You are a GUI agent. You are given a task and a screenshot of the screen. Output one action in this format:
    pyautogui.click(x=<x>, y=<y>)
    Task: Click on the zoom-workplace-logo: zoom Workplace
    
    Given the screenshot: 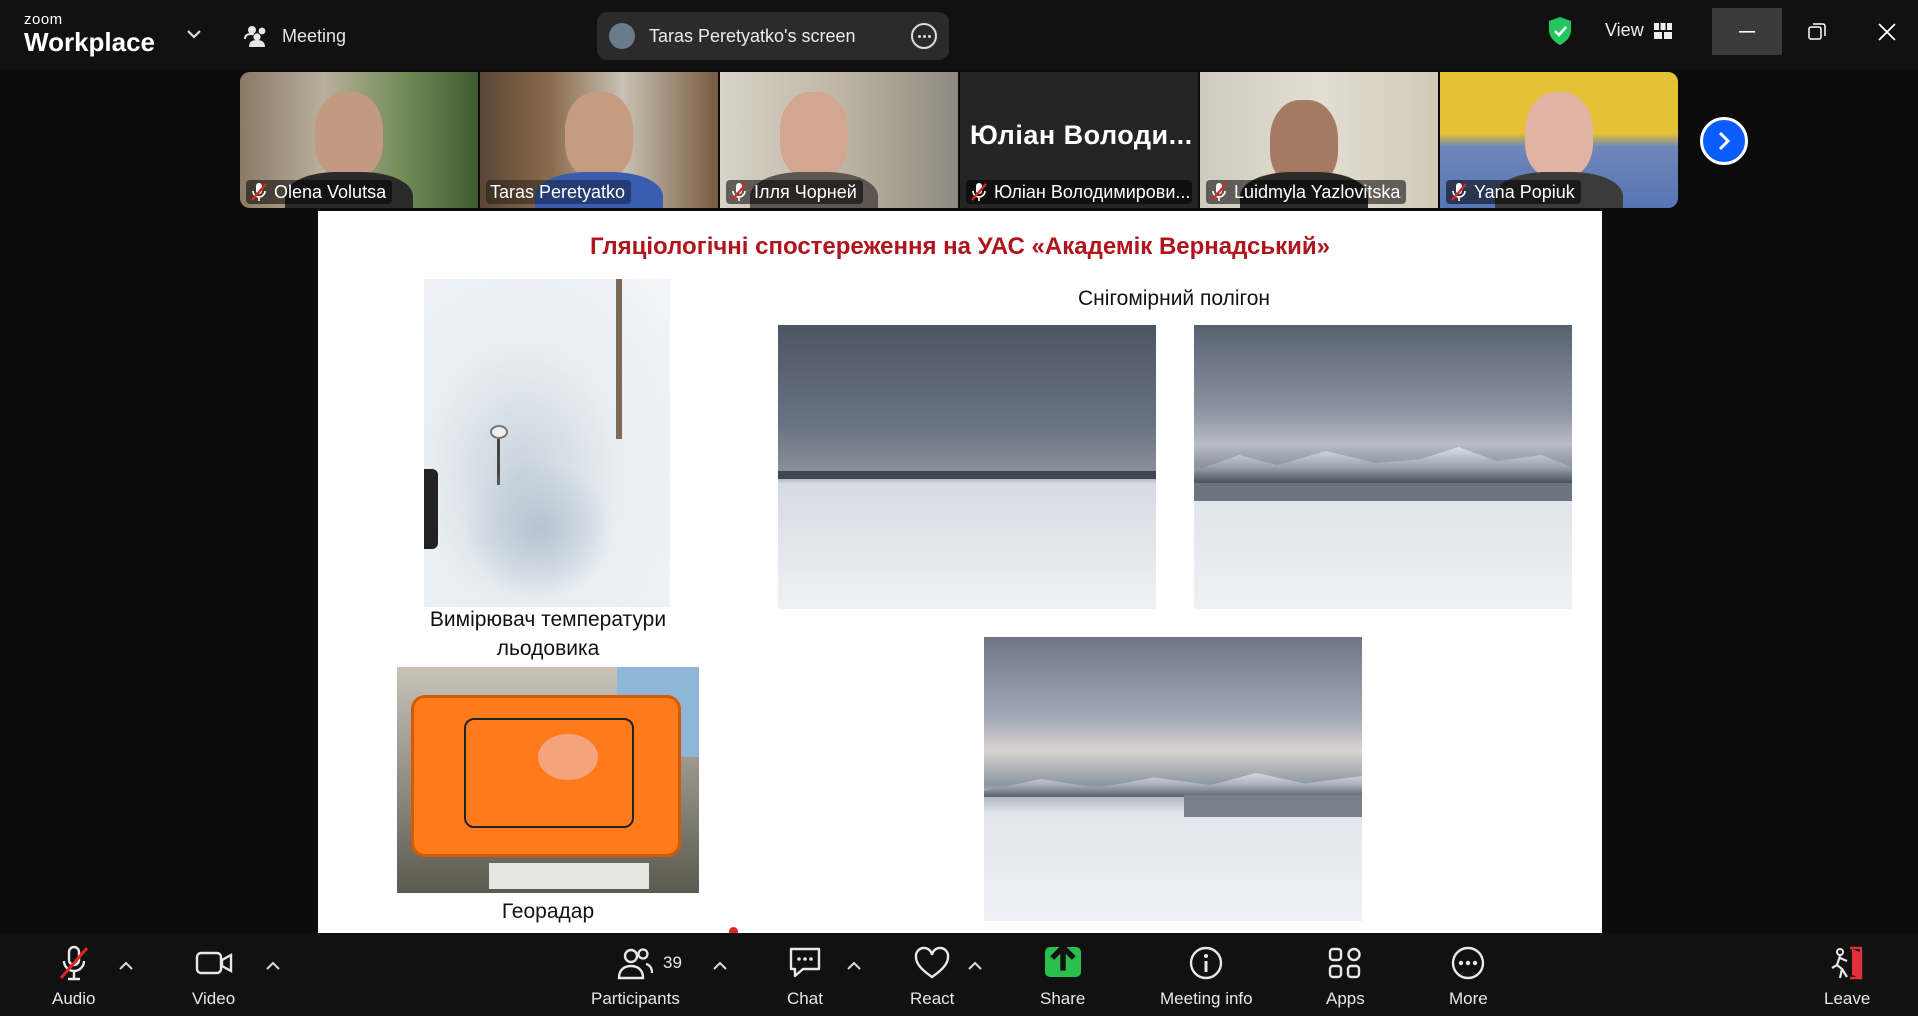 What is the action you would take?
    pyautogui.click(x=89, y=33)
    